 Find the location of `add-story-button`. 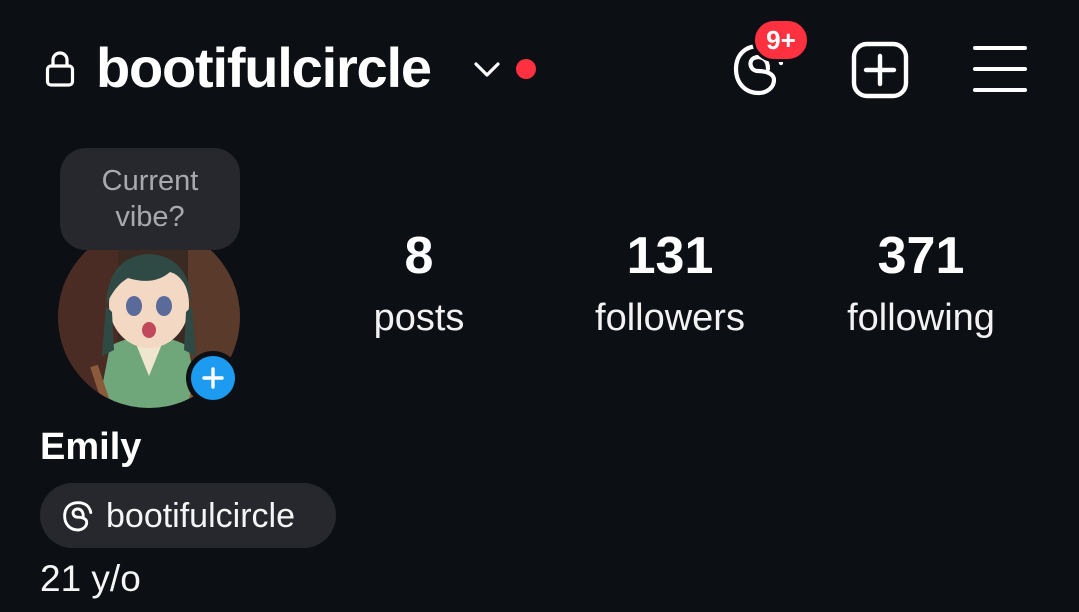

add-story-button is located at coordinates (213, 378).